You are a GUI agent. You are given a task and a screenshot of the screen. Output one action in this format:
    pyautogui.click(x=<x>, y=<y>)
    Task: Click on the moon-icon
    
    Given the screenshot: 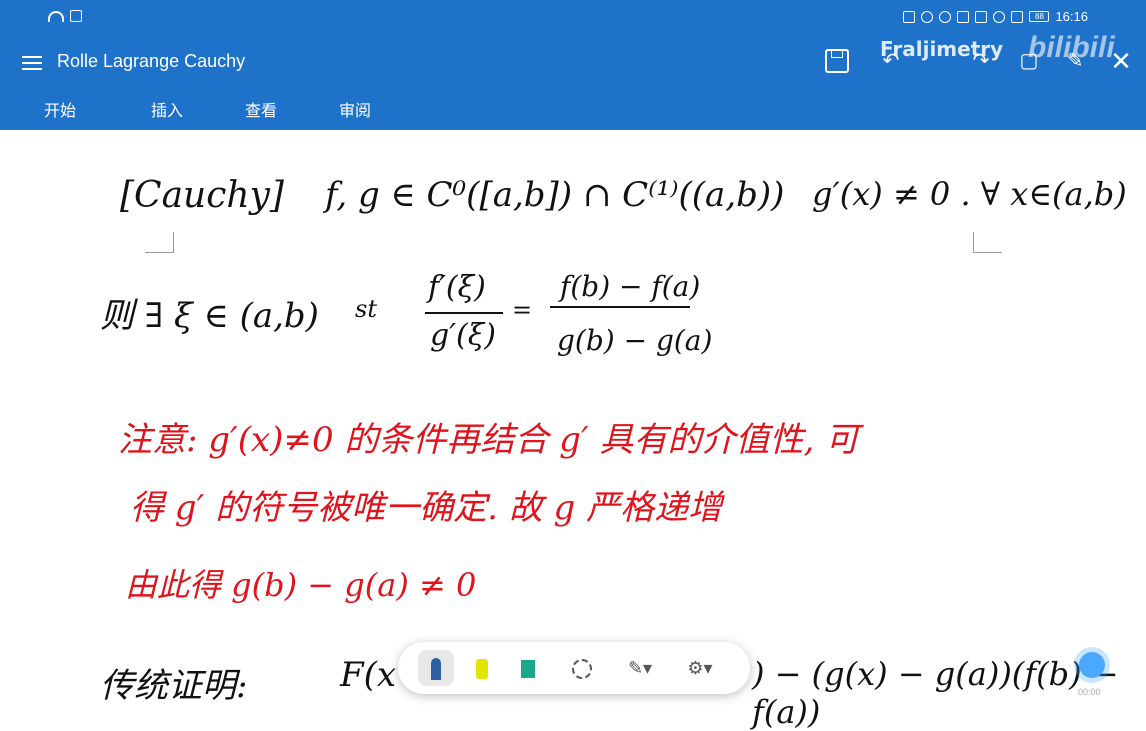 What is the action you would take?
    pyautogui.click(x=999, y=16)
    